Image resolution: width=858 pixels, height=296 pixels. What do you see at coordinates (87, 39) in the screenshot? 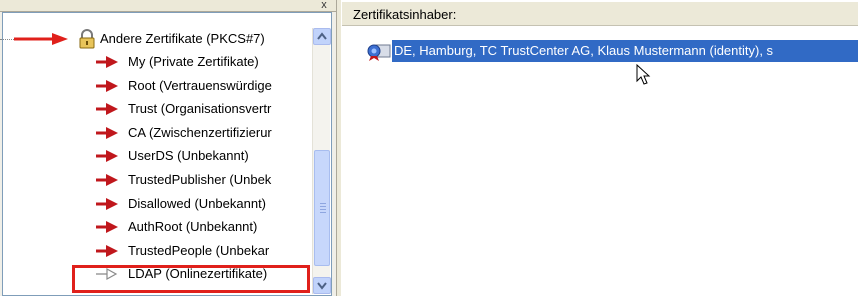
I see `lock-icon` at bounding box center [87, 39].